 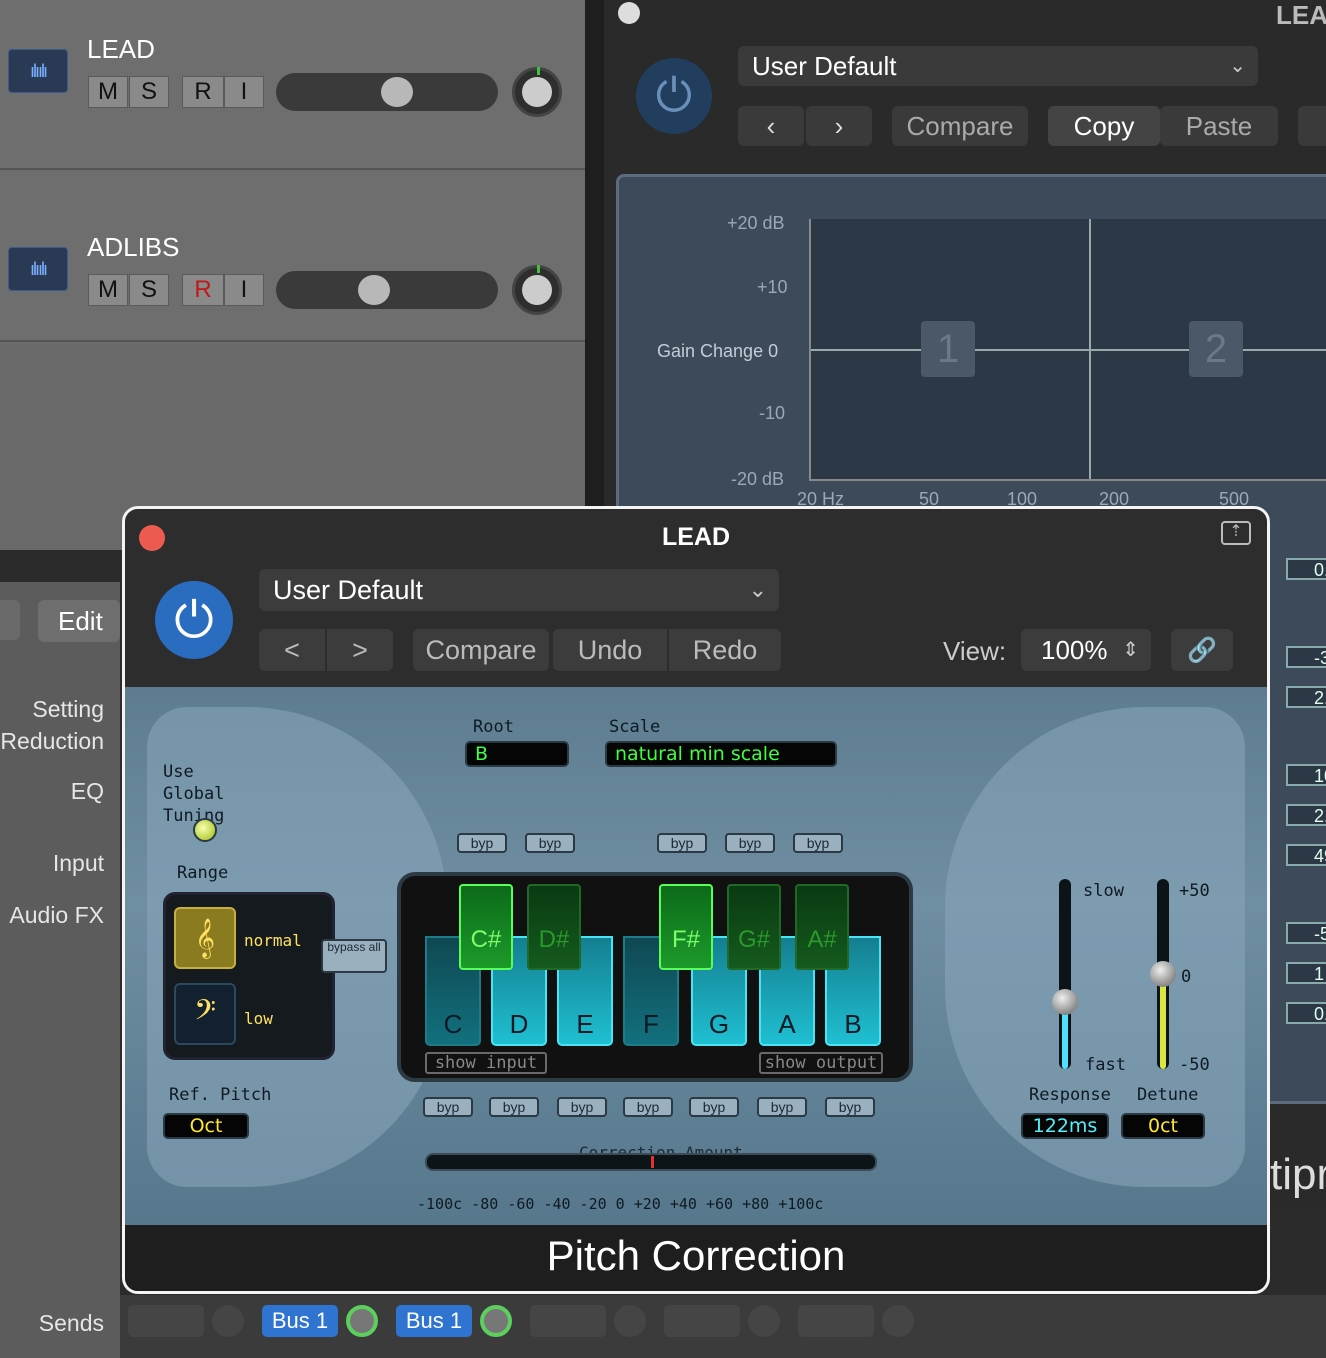 What do you see at coordinates (56, 915) in the screenshot?
I see `audio-fx-label: Audio FX` at bounding box center [56, 915].